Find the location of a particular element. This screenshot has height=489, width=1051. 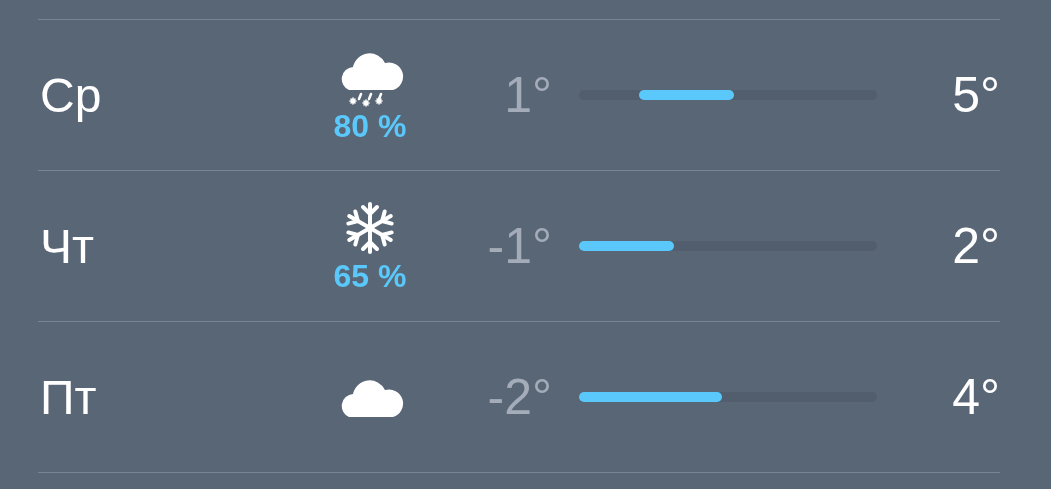

precipitation-chance: 80 % is located at coordinates (370, 126).